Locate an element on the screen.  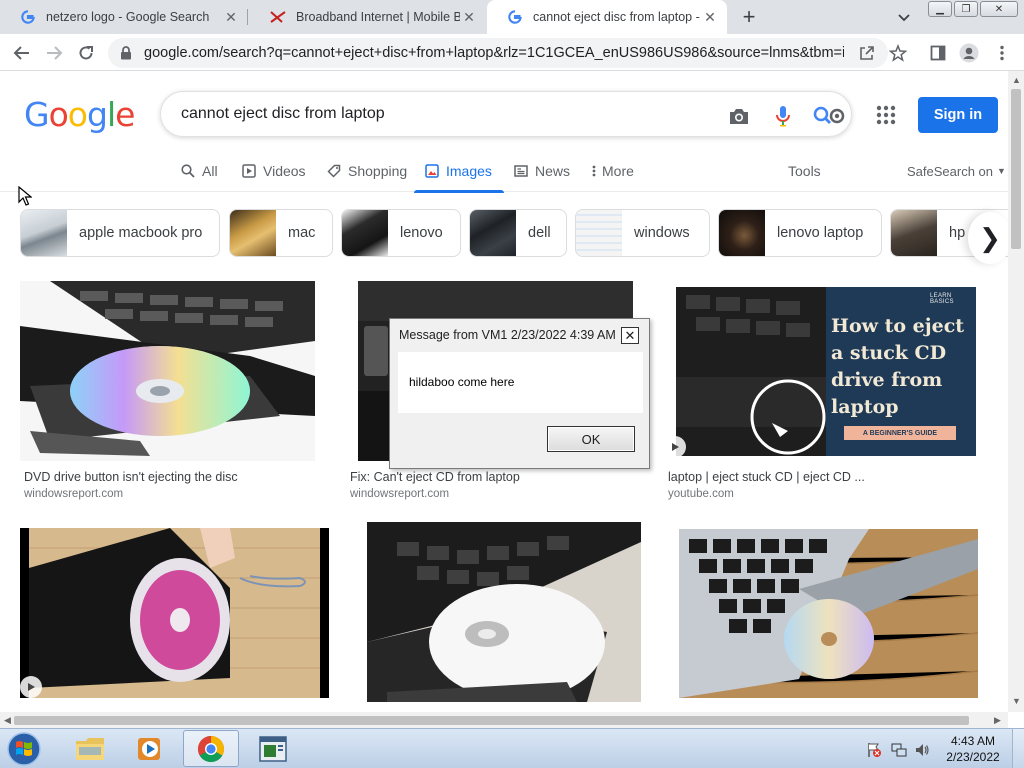
taskbar-explorer is located at coordinates (90, 748).